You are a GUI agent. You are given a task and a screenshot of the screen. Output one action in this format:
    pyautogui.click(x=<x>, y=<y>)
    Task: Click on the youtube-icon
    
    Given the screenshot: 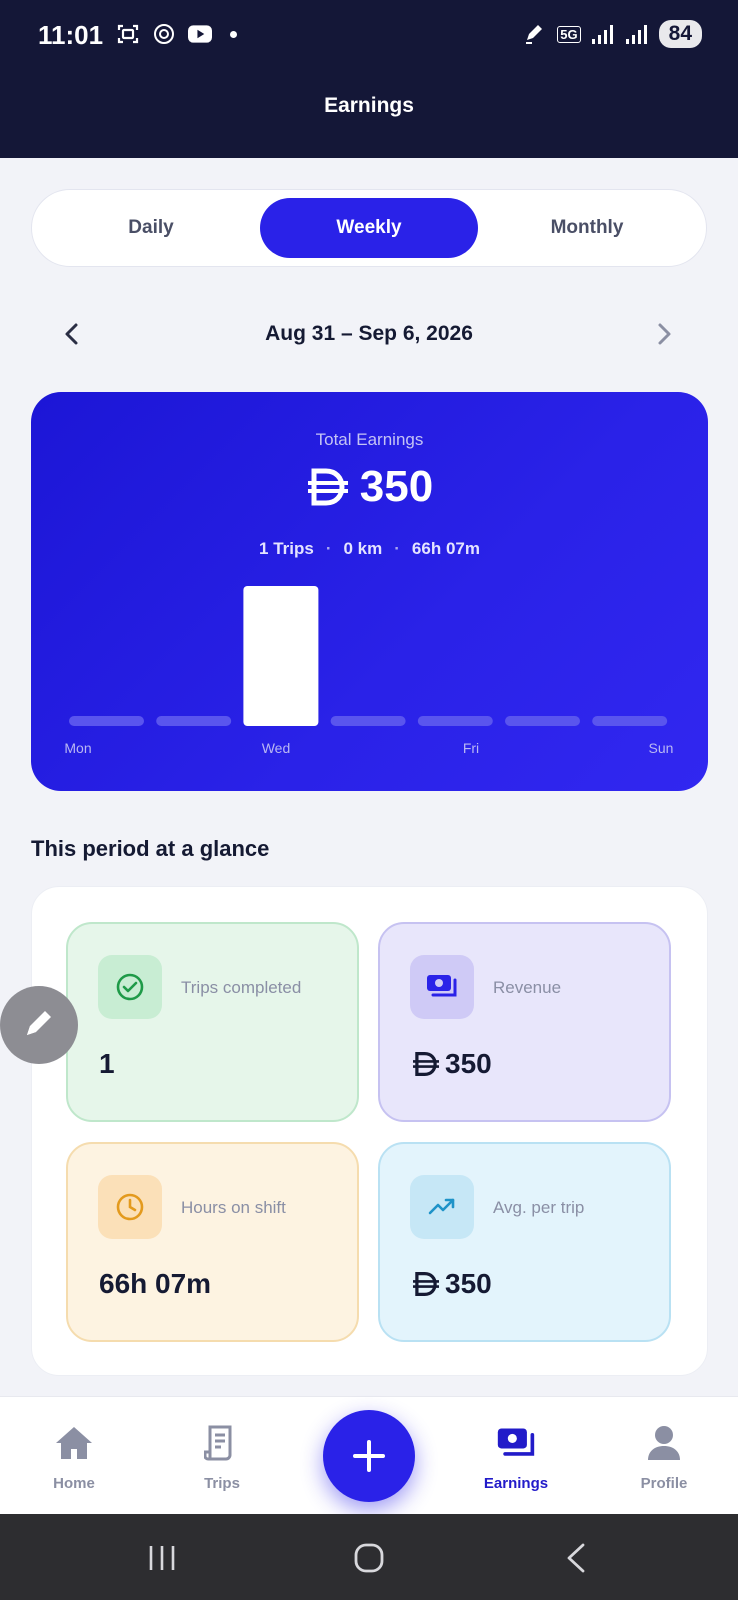 What is the action you would take?
    pyautogui.click(x=200, y=34)
    